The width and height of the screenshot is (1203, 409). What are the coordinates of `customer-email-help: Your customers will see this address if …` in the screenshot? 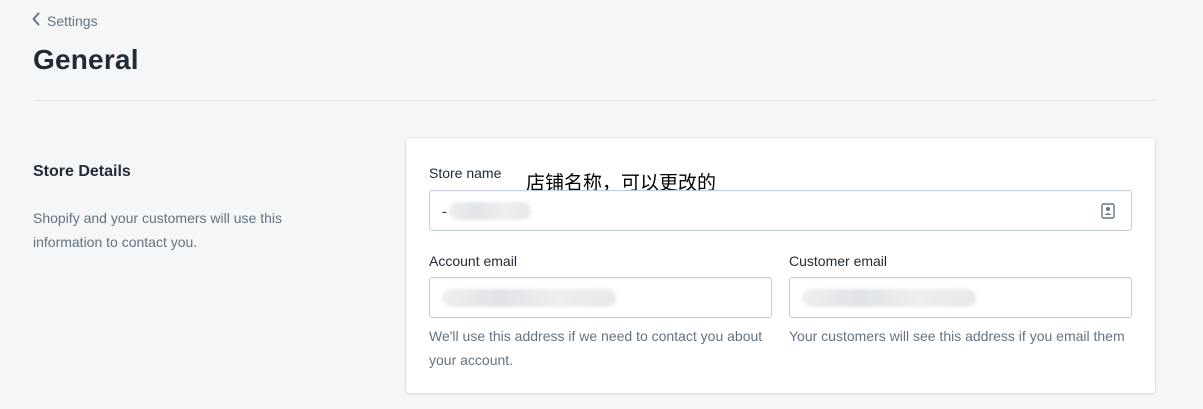 It's located at (957, 336).